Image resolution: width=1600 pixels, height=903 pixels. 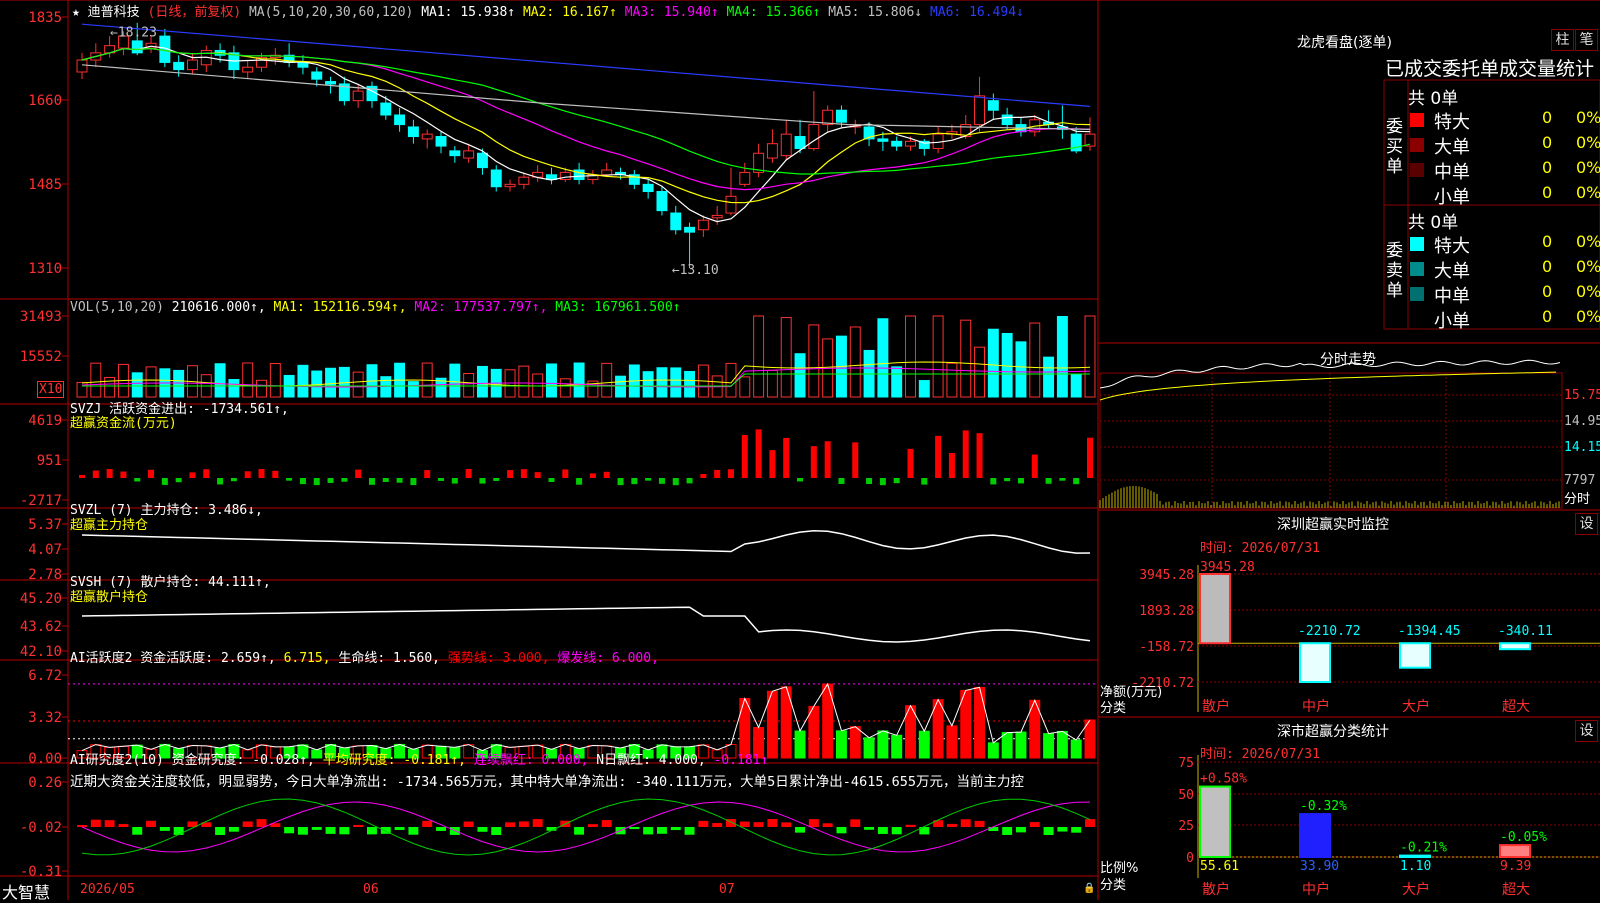 I want to click on sz-monitor-category: 大户, so click(x=1416, y=706).